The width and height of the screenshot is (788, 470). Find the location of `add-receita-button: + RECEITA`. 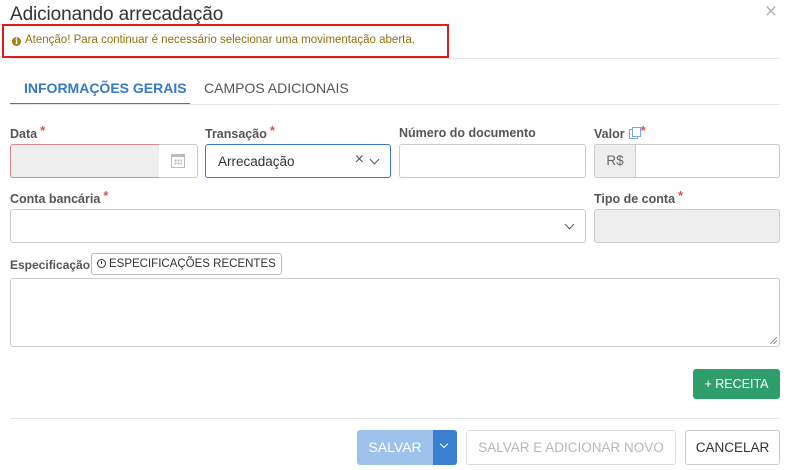

add-receita-button: + RECEITA is located at coordinates (736, 384).